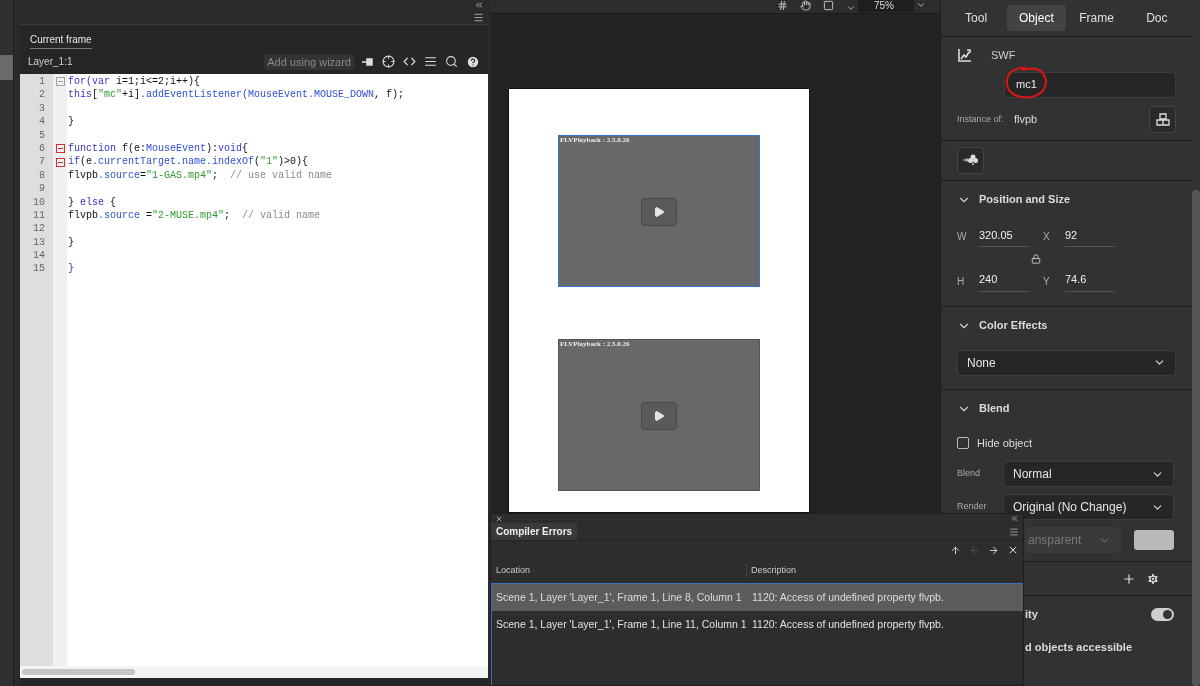 The image size is (1200, 686). Describe the element at coordinates (200, 175) in the screenshot. I see `code-line: flvpb.source="1-GAS.mp4"; // use valid name` at that location.